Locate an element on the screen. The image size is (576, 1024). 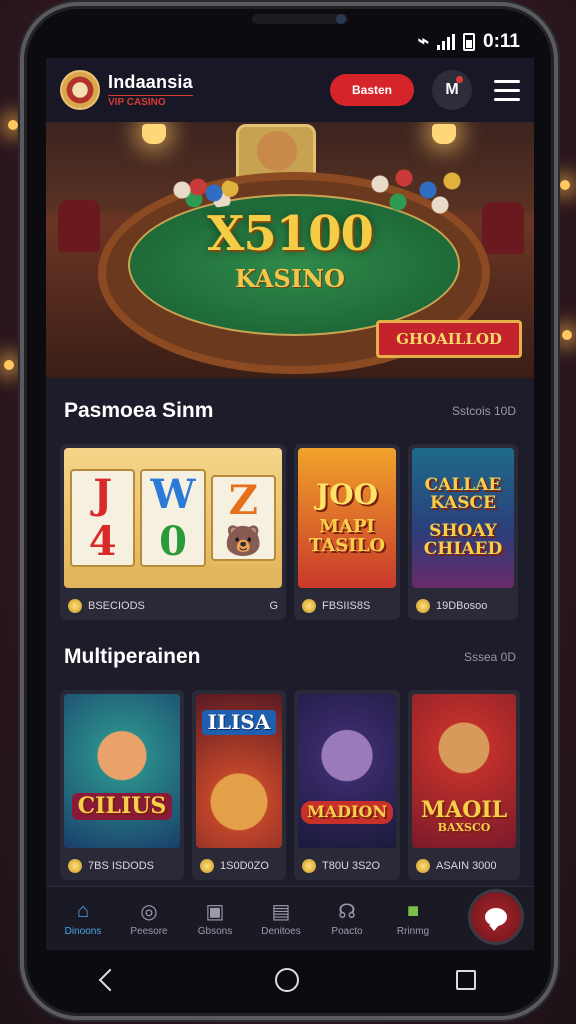
section-header: Multiperainen Sssea 0D is located at coordinates (290, 657).